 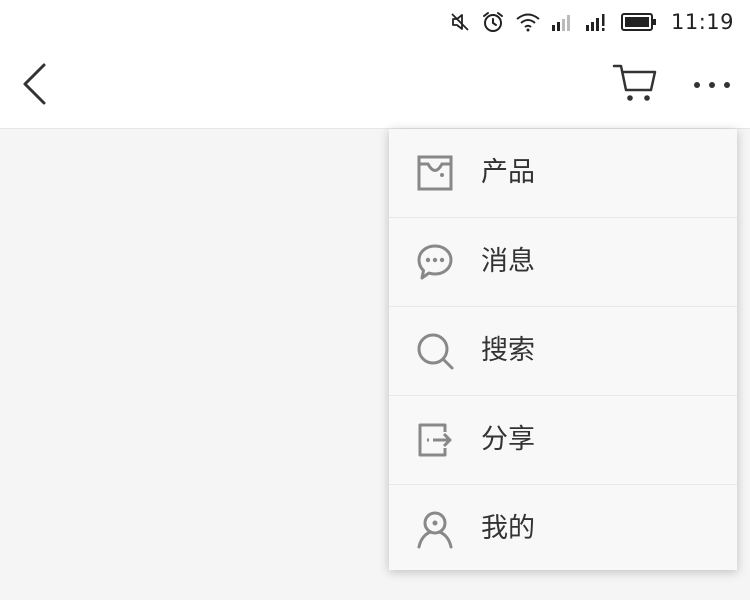 I want to click on more-button, so click(x=712, y=84).